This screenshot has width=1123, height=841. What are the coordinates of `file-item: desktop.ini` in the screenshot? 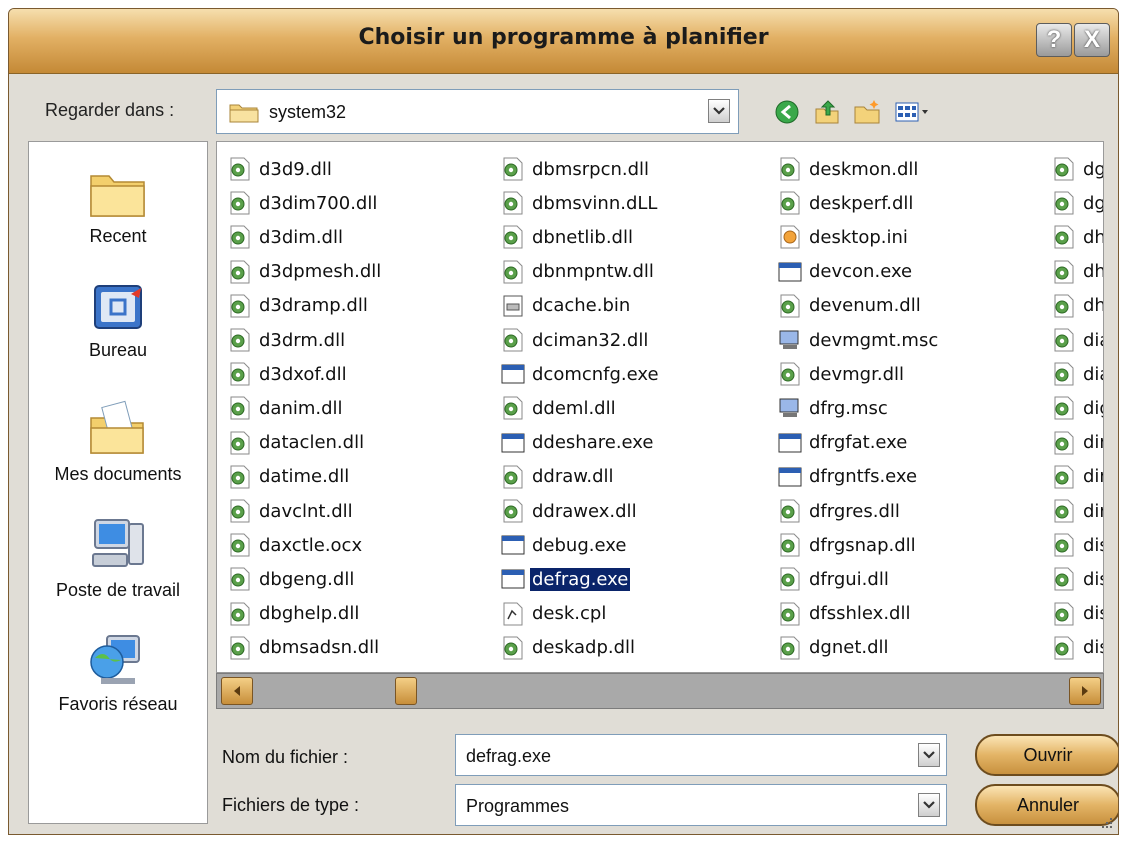 It's located at (843, 237).